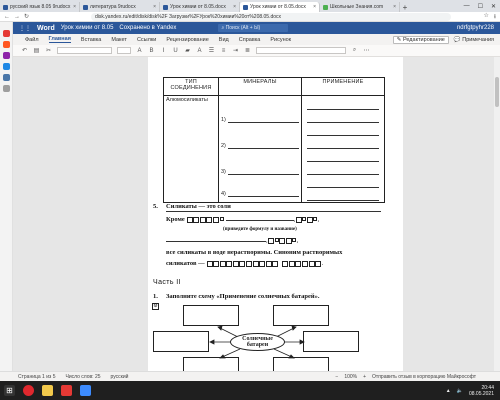 This screenshot has width=500, height=400. What do you see at coordinates (260, 136) in the screenshot?
I see `list-item: 2)` at bounding box center [260, 136].